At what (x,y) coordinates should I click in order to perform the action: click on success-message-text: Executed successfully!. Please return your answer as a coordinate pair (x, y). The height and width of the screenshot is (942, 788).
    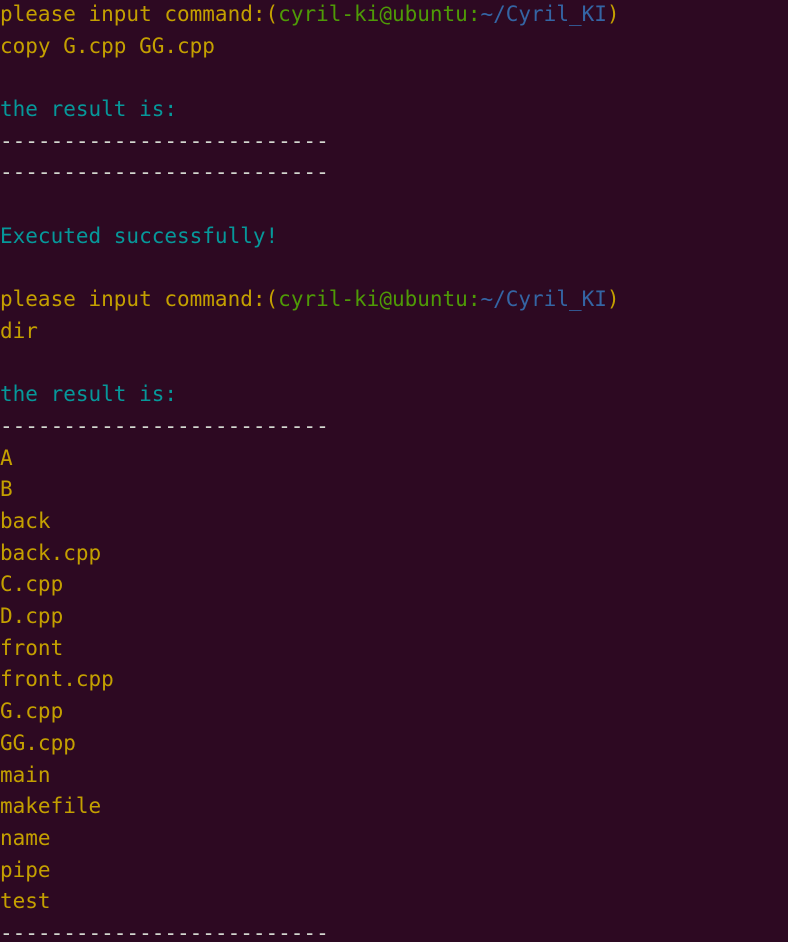
    Looking at the image, I should click on (139, 235).